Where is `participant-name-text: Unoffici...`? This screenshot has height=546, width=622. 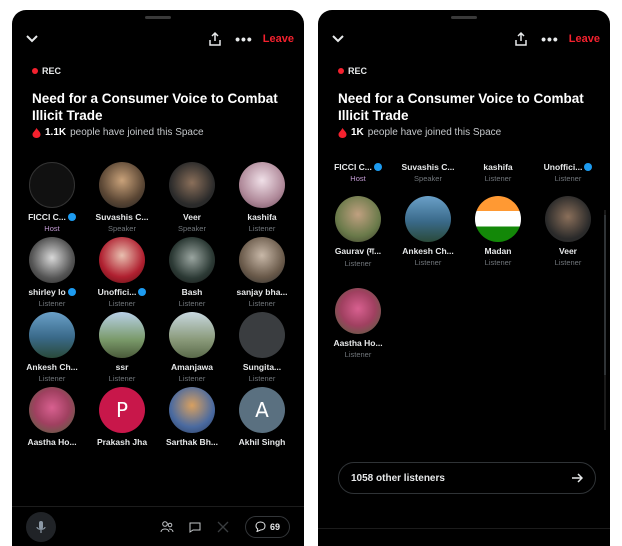
participant-name-text: Unoffici... is located at coordinates (117, 292).